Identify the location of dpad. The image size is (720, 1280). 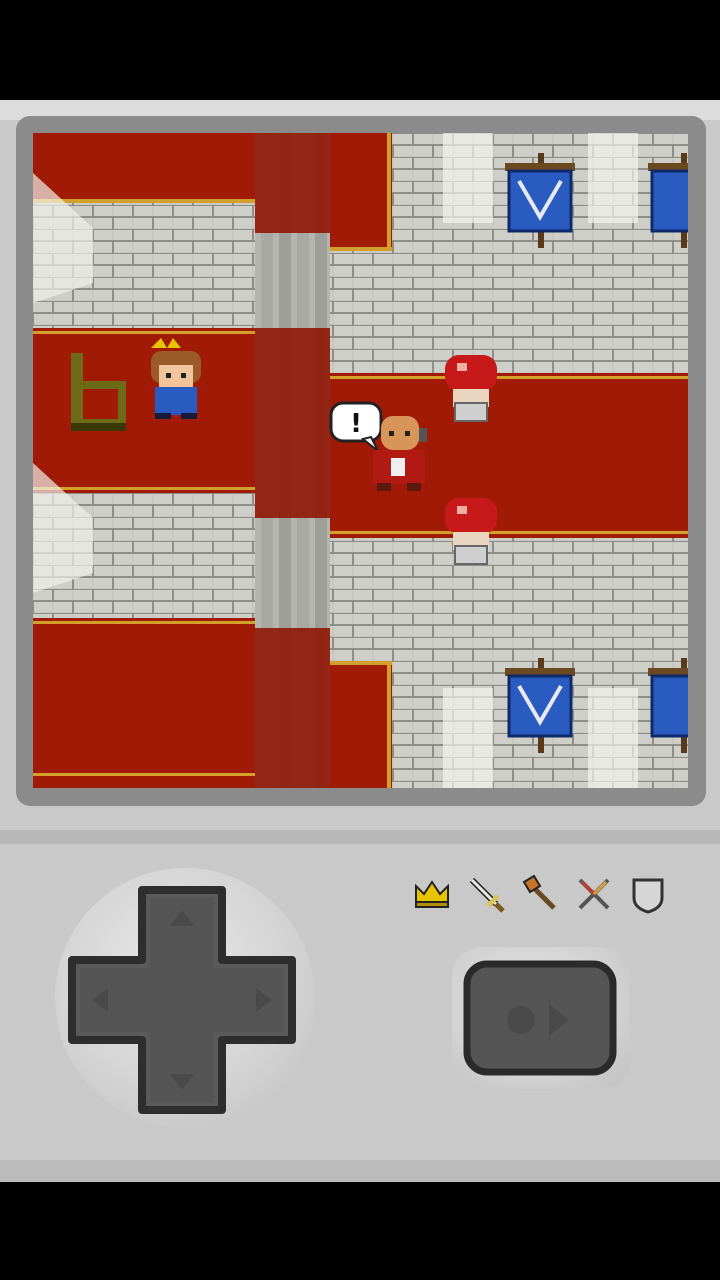
(182, 1000).